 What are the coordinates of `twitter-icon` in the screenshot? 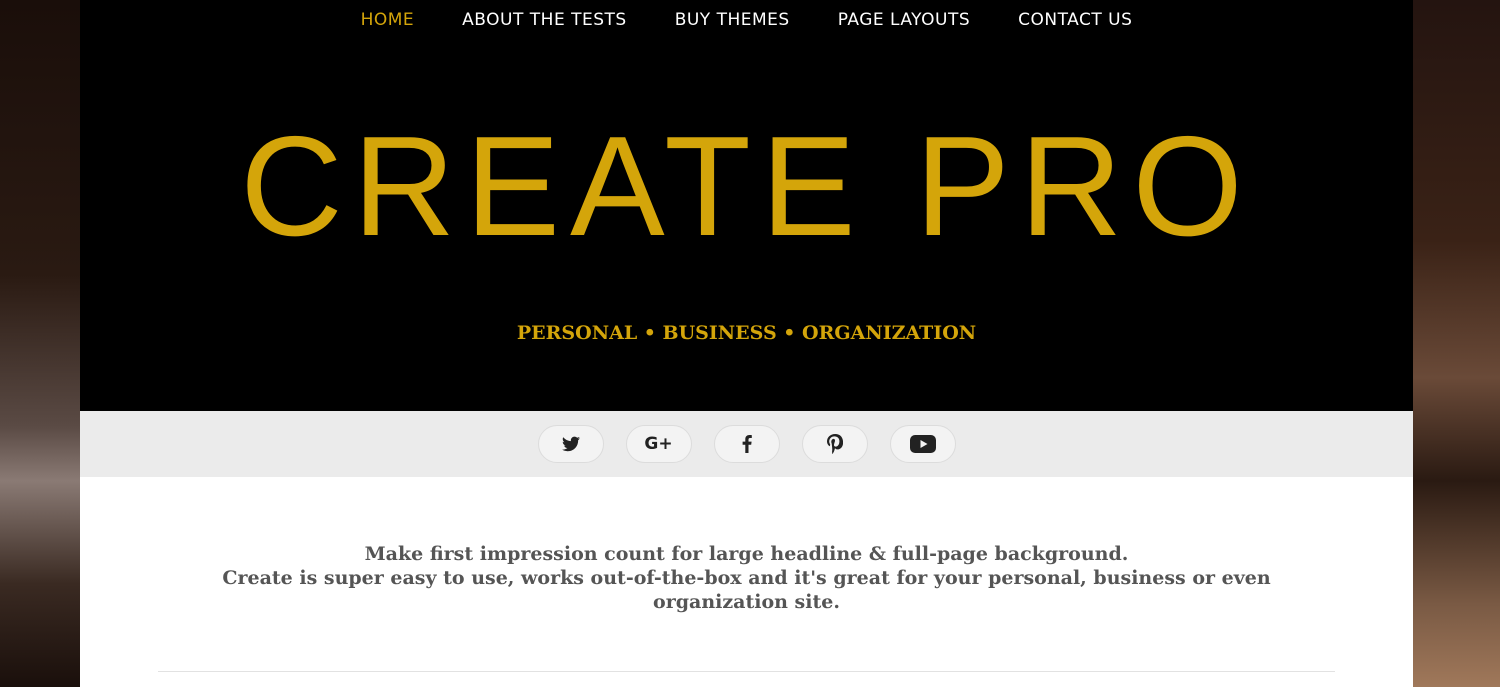 It's located at (570, 444).